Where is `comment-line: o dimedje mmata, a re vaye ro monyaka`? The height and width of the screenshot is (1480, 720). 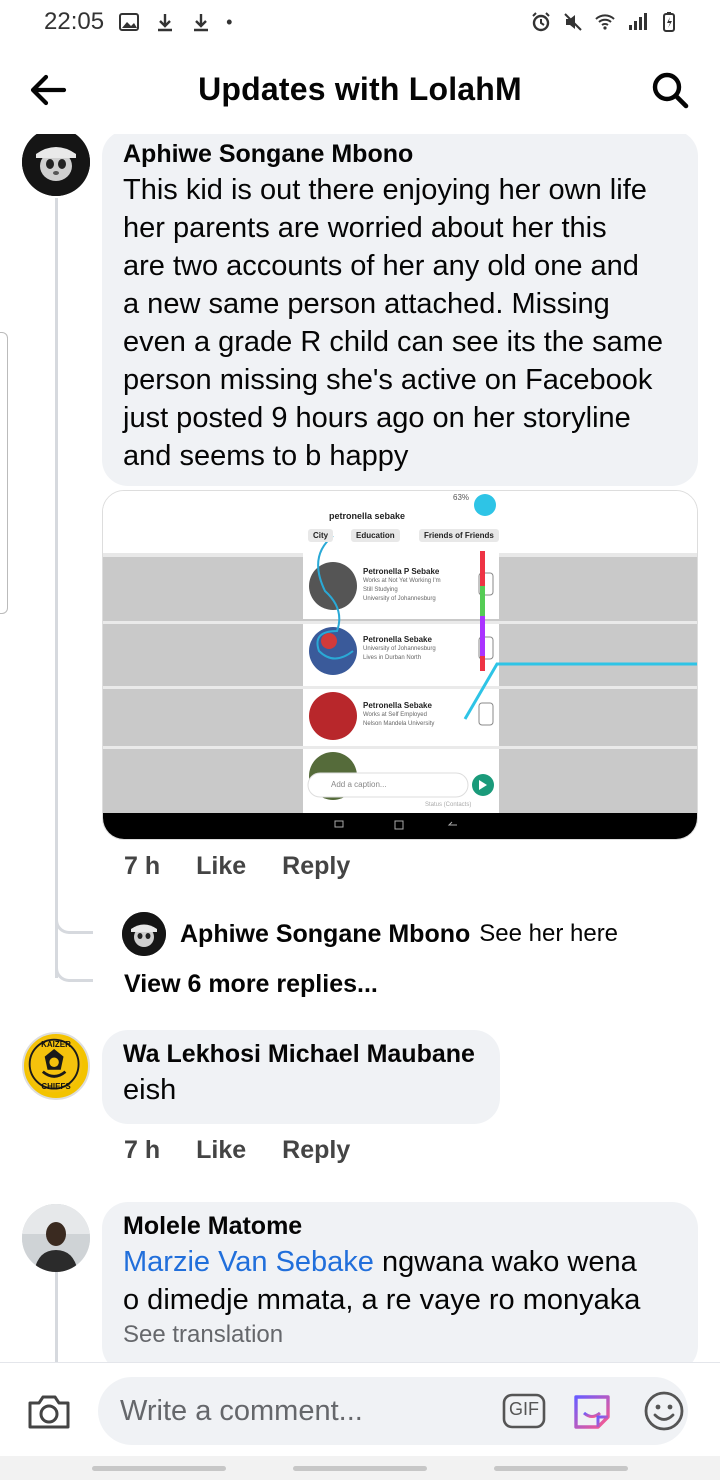
comment-line: o dimedje mmata, a re vaye ro monyaka is located at coordinates (382, 1300).